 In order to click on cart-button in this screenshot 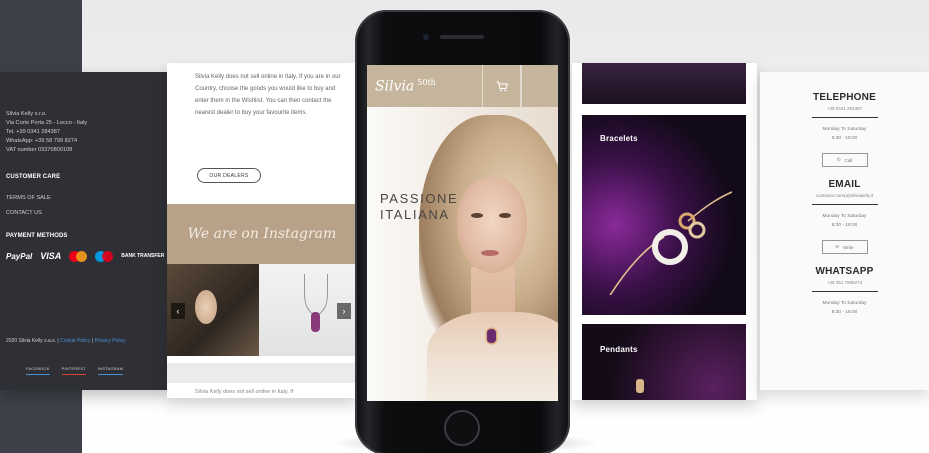, I will do `click(501, 86)`.